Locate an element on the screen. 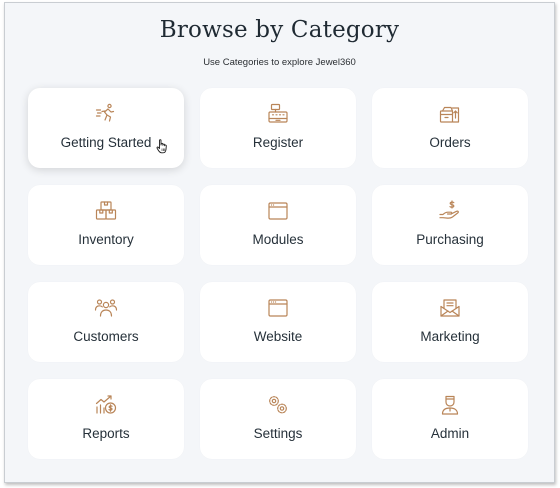 The image size is (560, 488). category-card-modules: Modules is located at coordinates (278, 225).